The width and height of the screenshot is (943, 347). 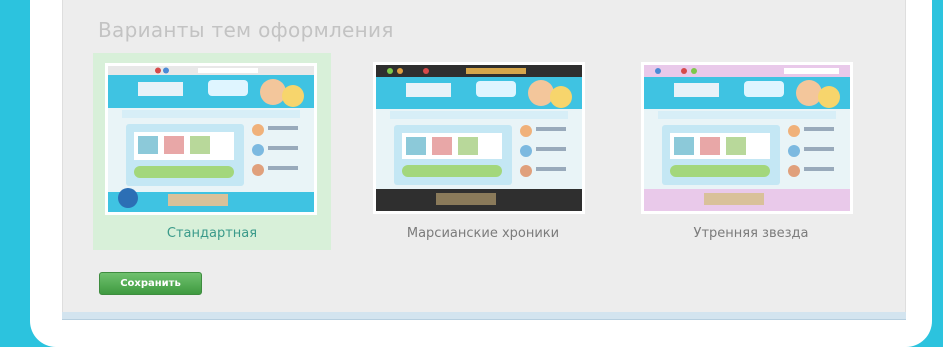 What do you see at coordinates (211, 139) in the screenshot?
I see `theme-preview-standard` at bounding box center [211, 139].